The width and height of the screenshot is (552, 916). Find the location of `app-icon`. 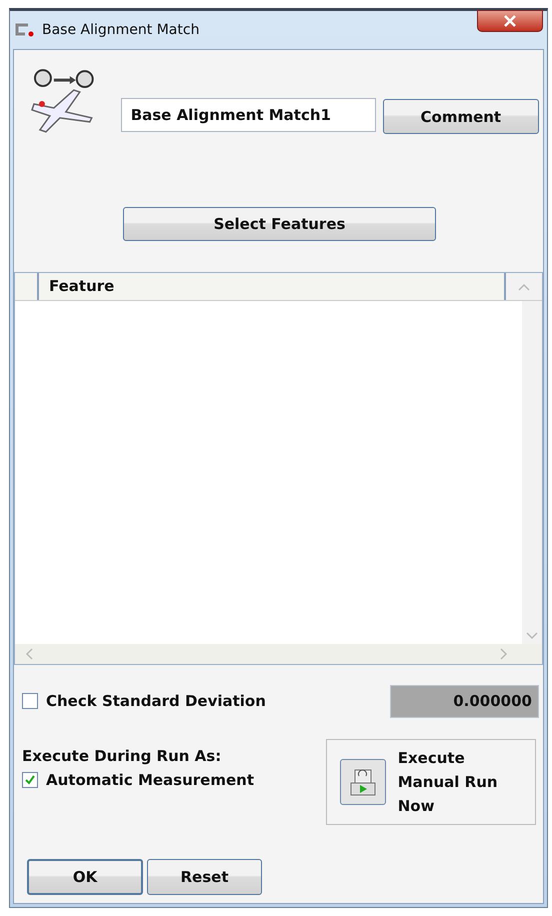

app-icon is located at coordinates (25, 30).